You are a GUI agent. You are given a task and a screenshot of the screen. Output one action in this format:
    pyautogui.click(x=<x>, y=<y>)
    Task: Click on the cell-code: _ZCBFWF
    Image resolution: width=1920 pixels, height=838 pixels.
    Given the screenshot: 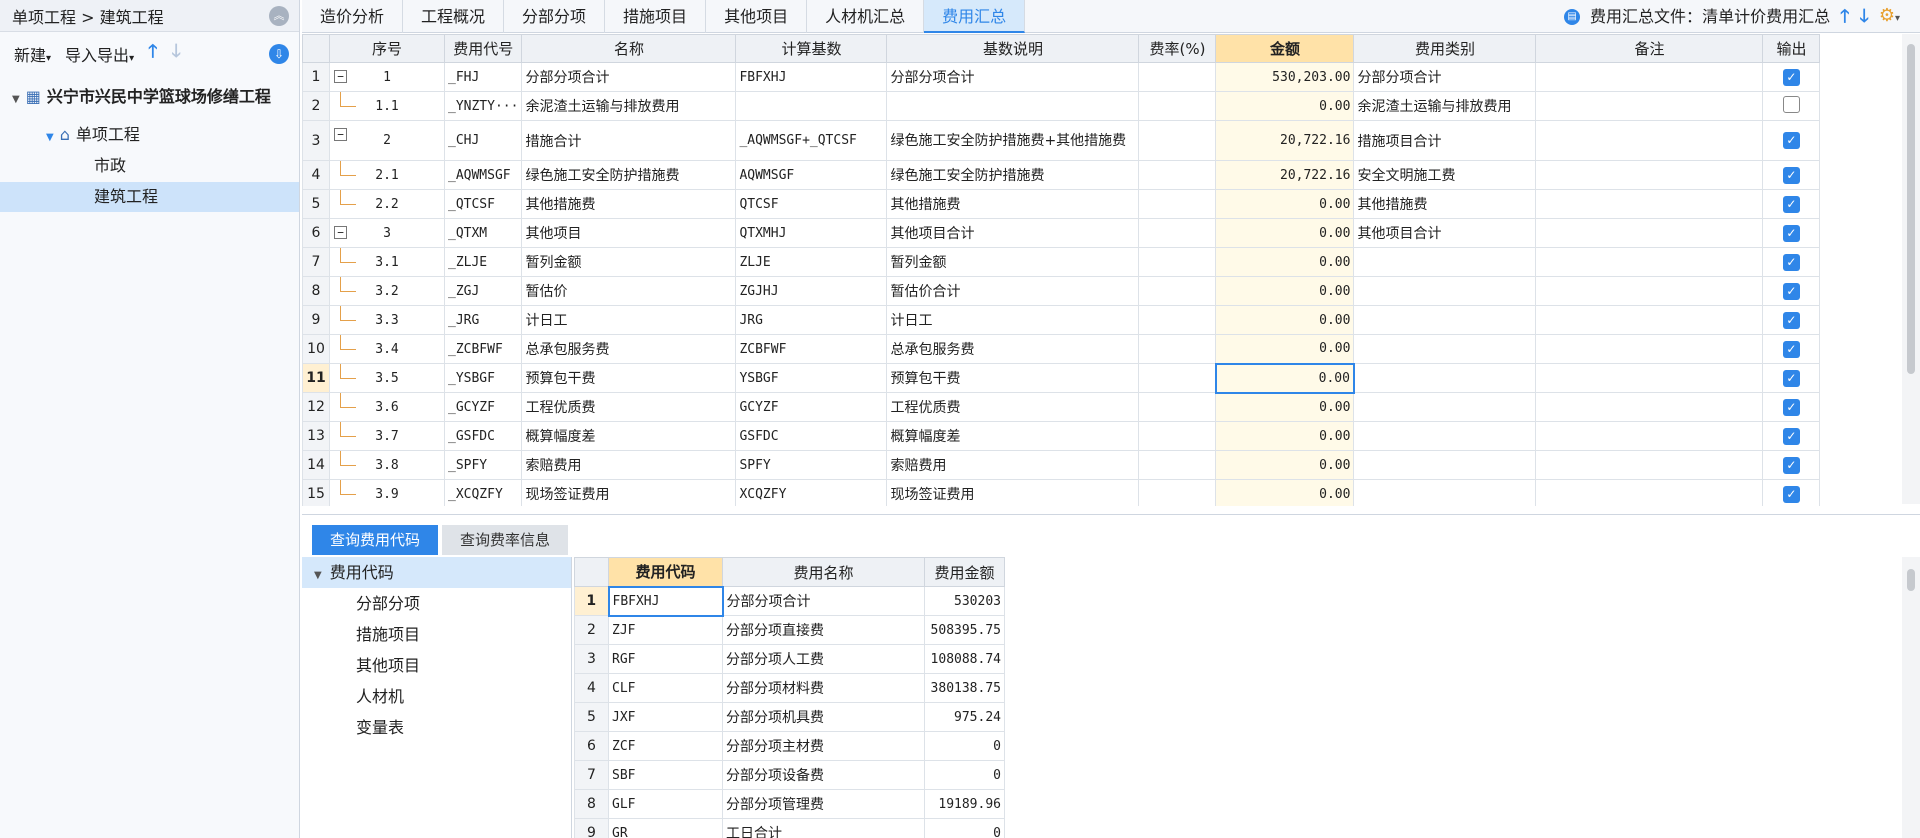 What is the action you would take?
    pyautogui.click(x=483, y=349)
    